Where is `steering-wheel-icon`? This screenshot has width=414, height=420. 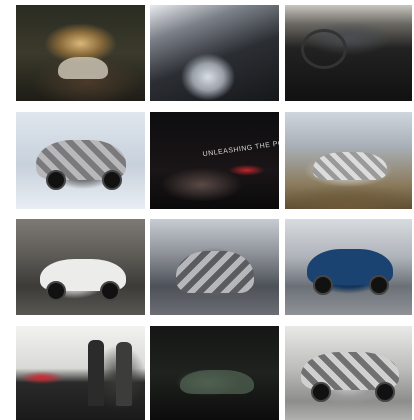
steering-wheel-icon is located at coordinates (324, 49).